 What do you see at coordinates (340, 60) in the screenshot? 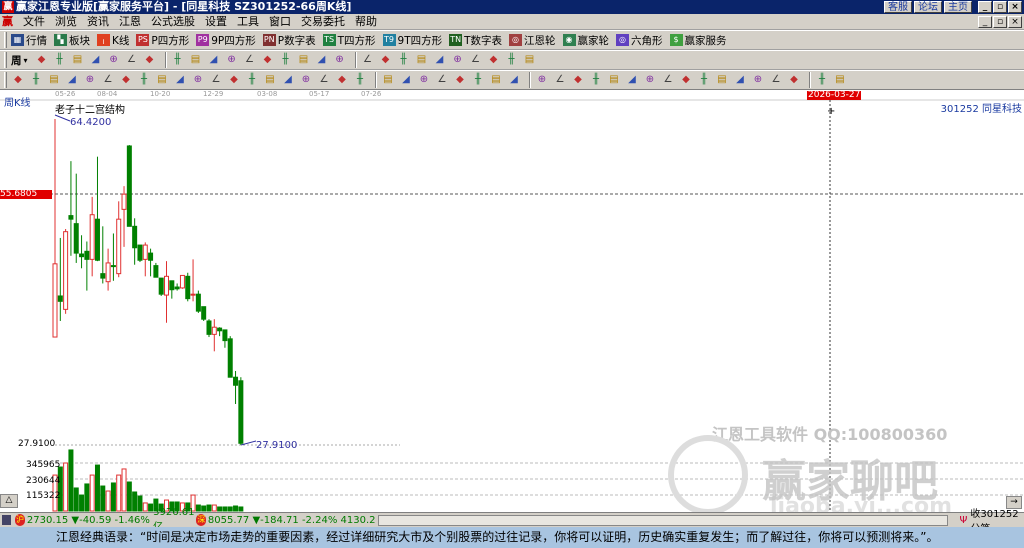
I see `fit-diamond-icon: ⊕` at bounding box center [340, 60].